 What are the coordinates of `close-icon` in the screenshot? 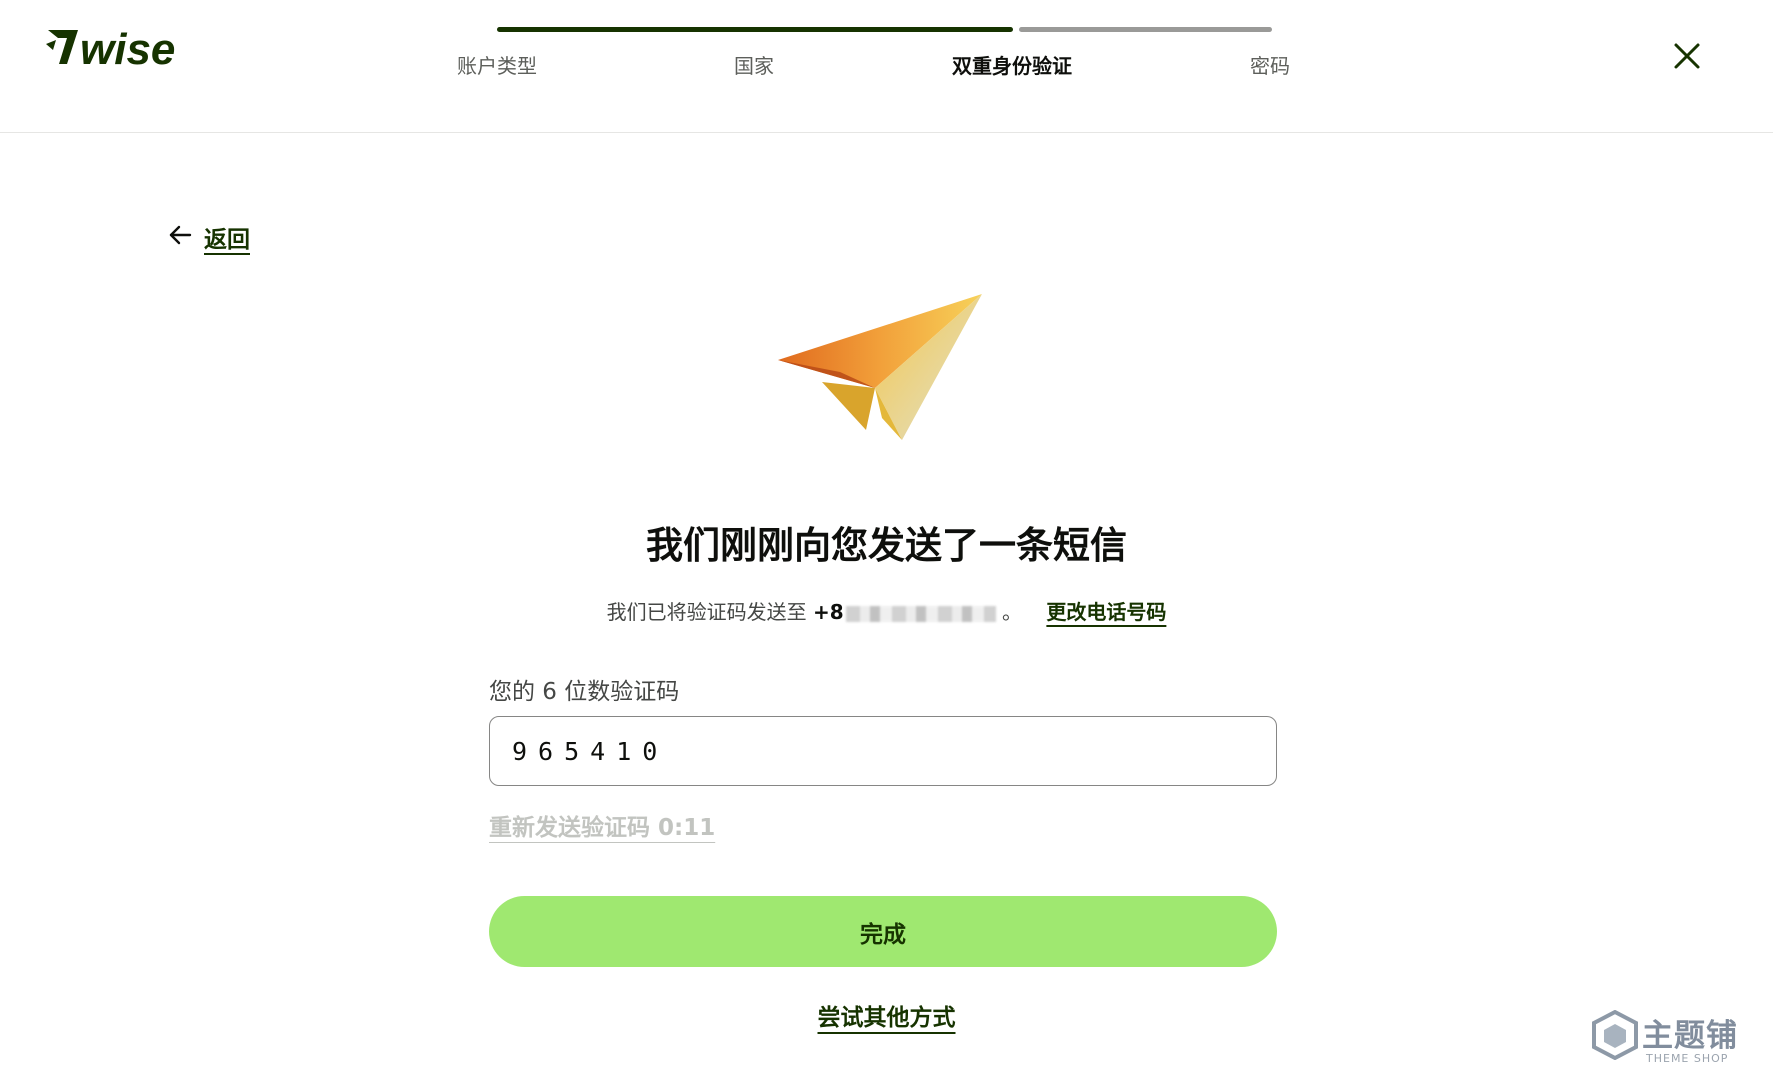 It's located at (1687, 56).